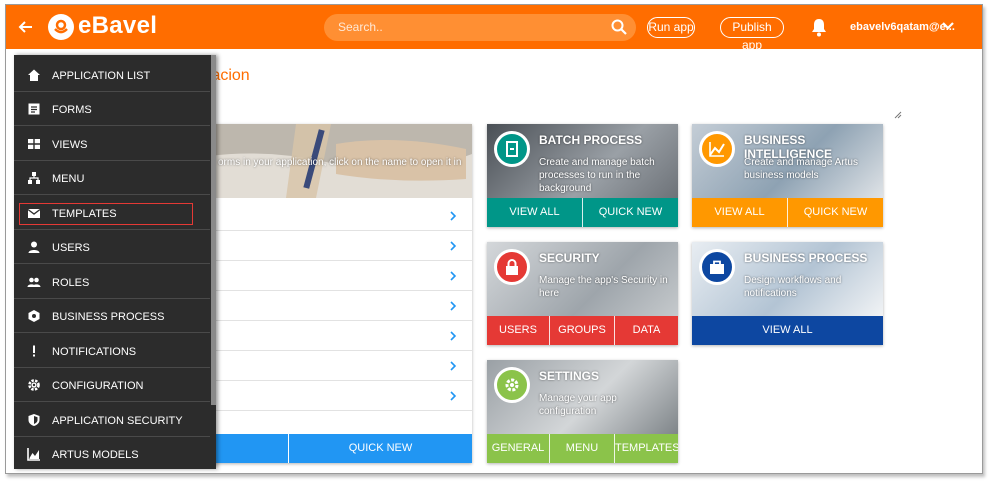 This screenshot has width=997, height=488. What do you see at coordinates (112, 144) in the screenshot?
I see `menu-item-views: VIEWS` at bounding box center [112, 144].